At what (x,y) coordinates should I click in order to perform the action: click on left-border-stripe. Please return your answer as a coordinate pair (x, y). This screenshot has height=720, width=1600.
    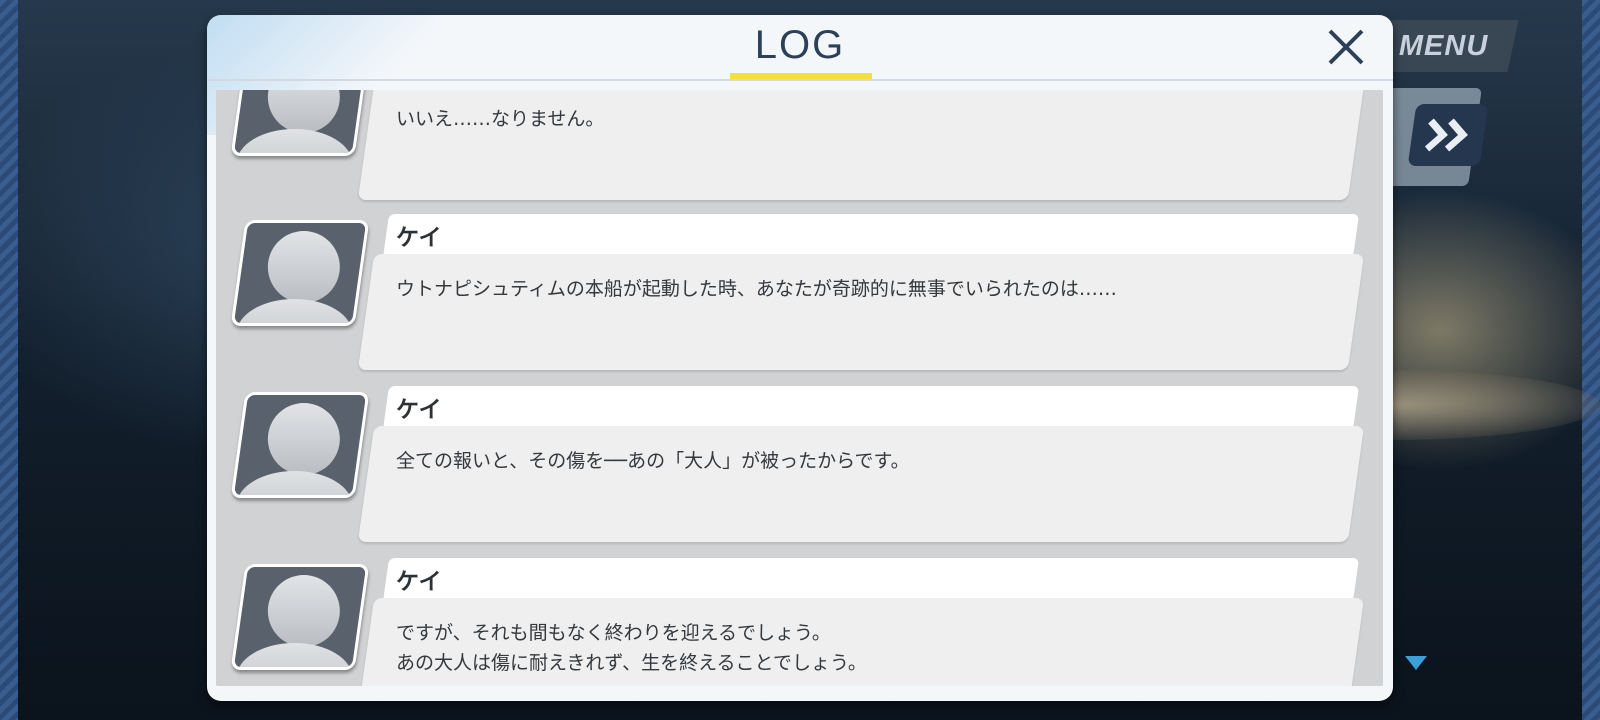
    Looking at the image, I should click on (9, 360).